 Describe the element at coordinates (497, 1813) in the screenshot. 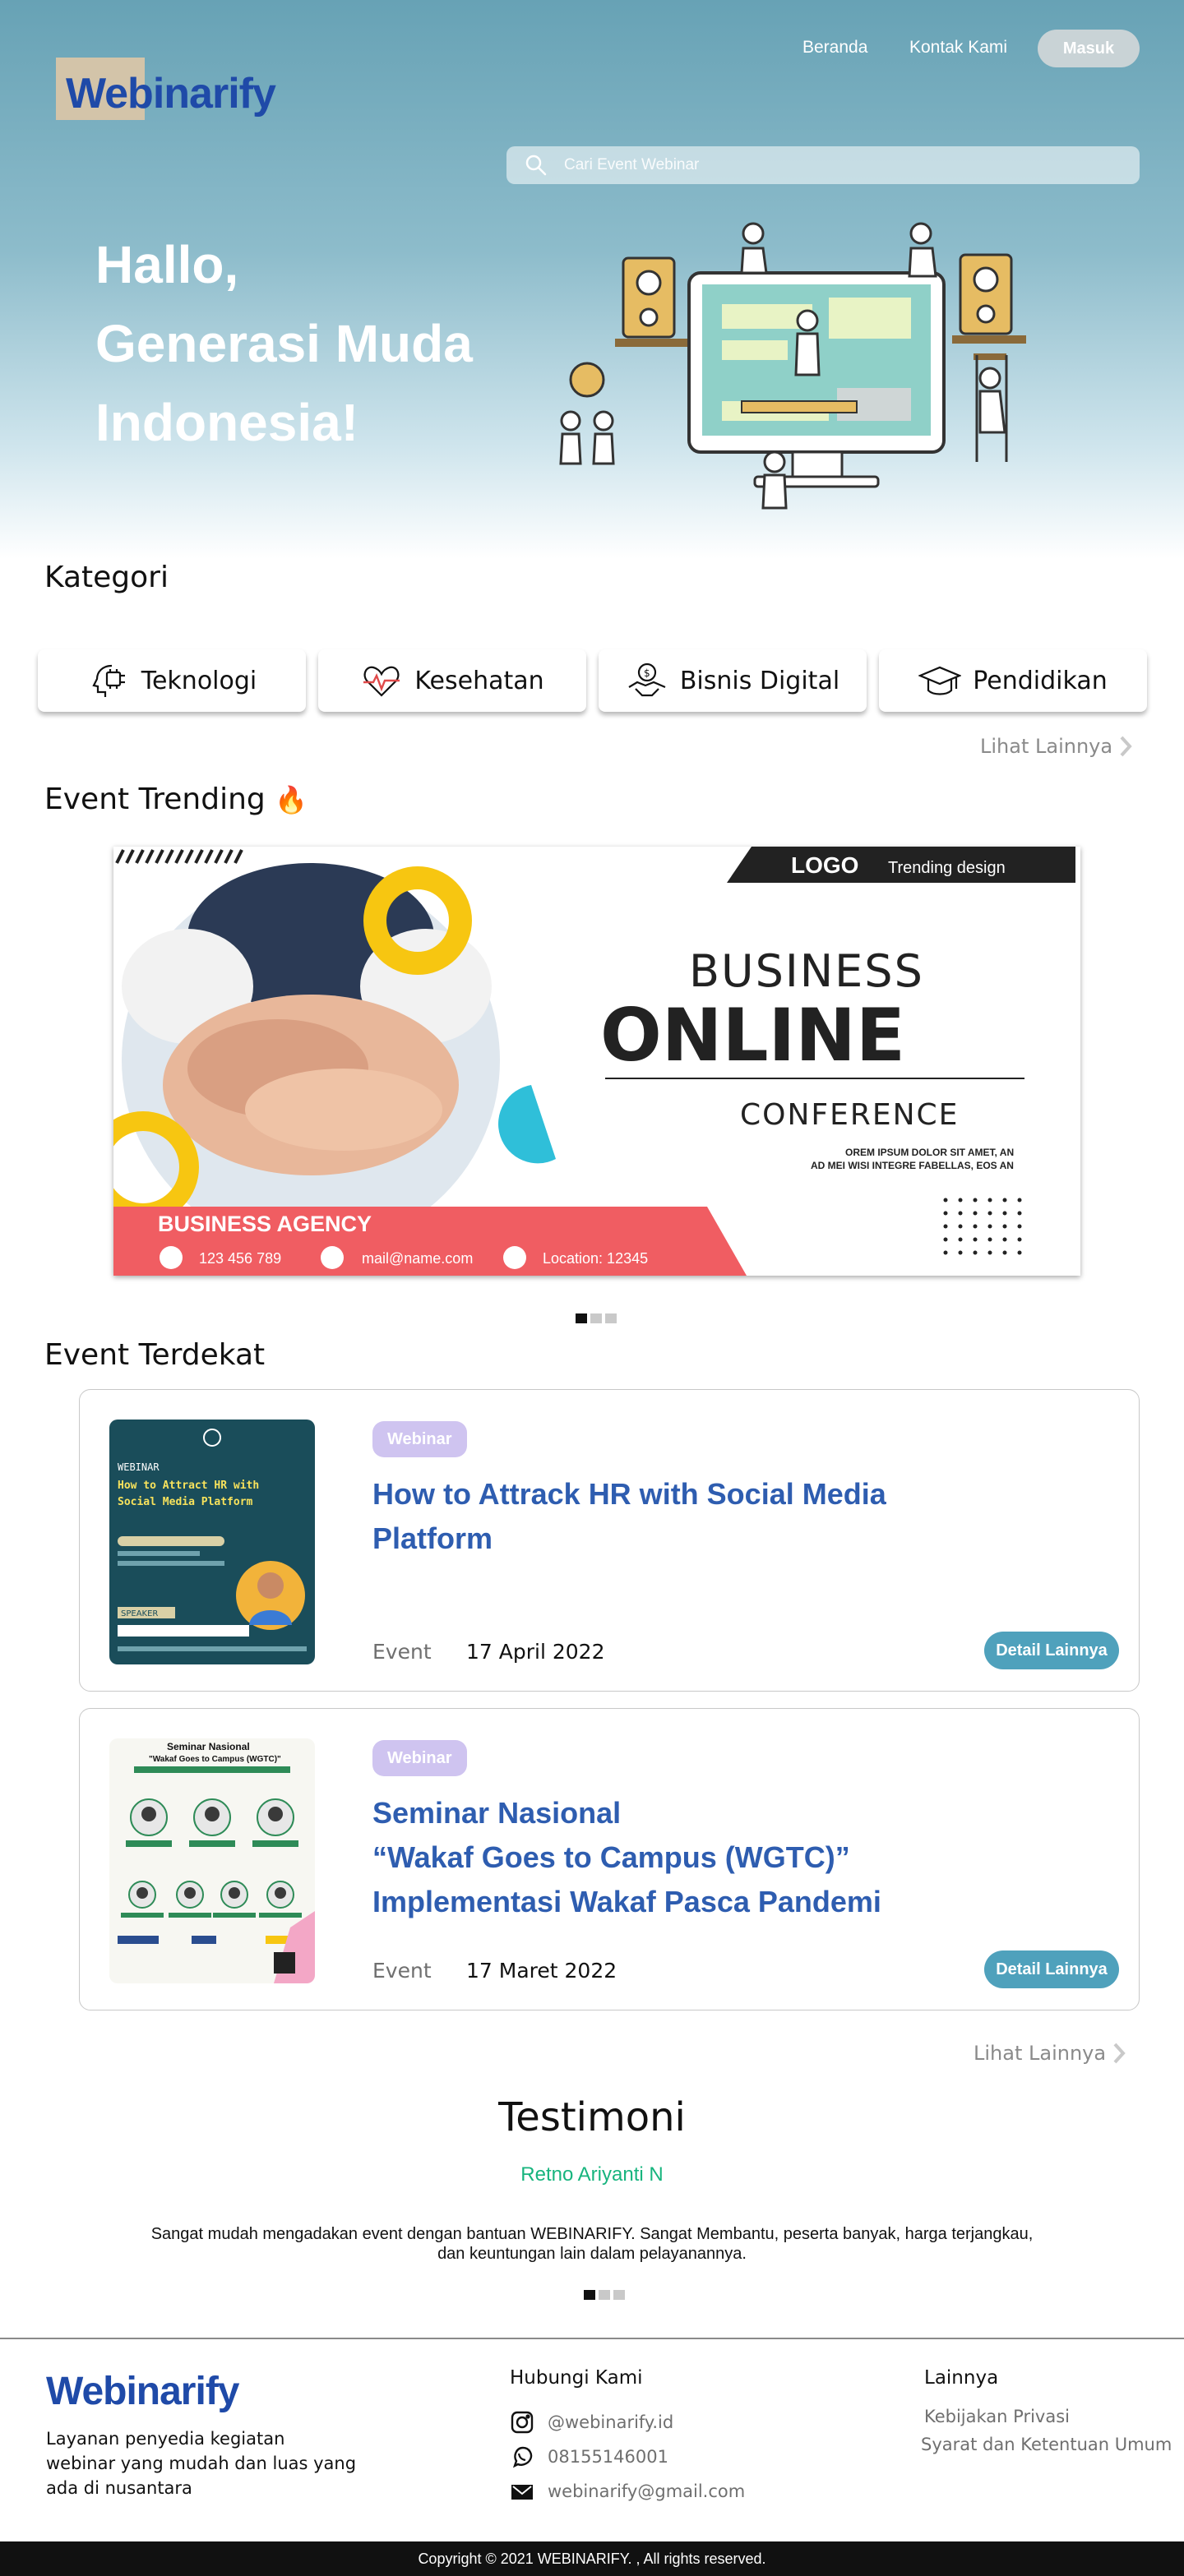

I see `event-title-line: Seminar Nasional` at that location.